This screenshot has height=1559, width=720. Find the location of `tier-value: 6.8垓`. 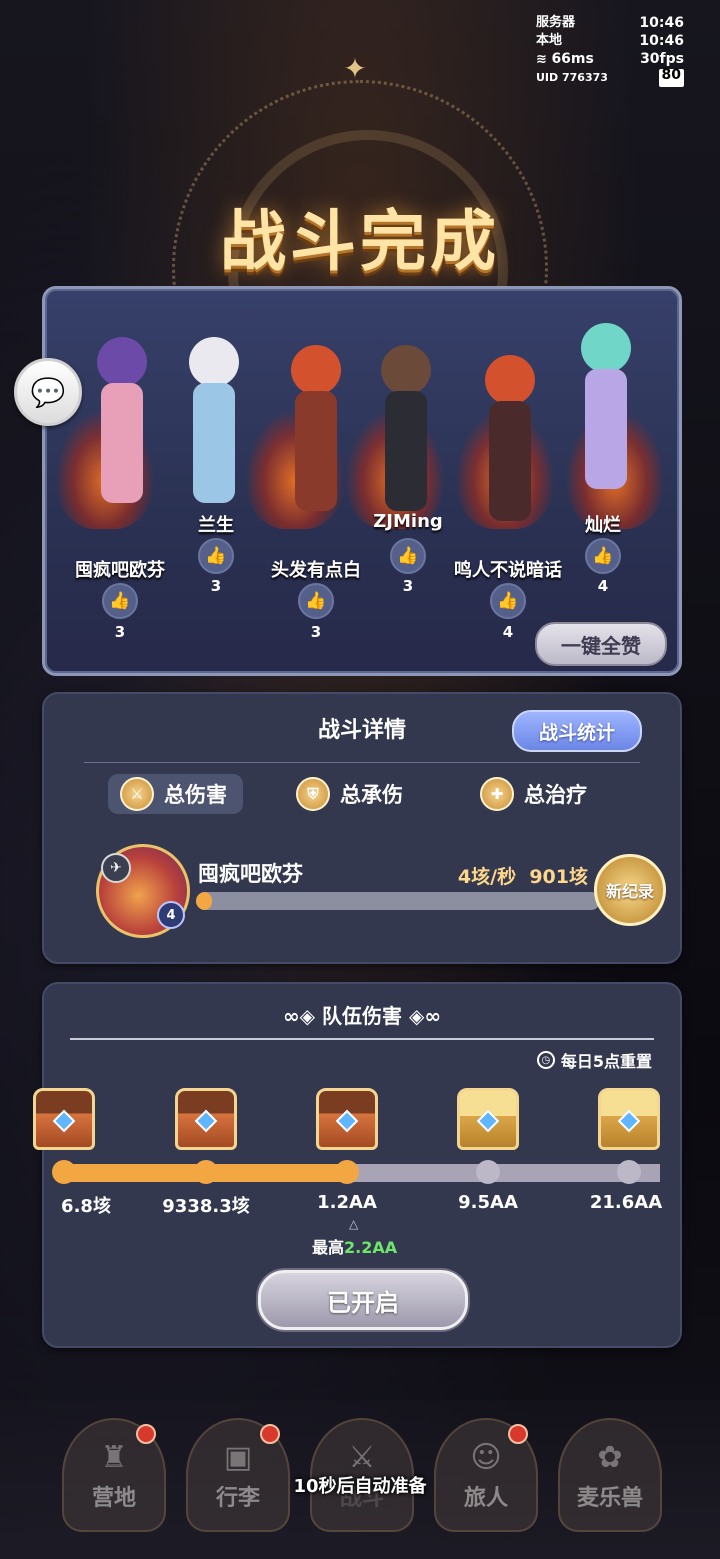

tier-value: 6.8垓 is located at coordinates (86, 1206).